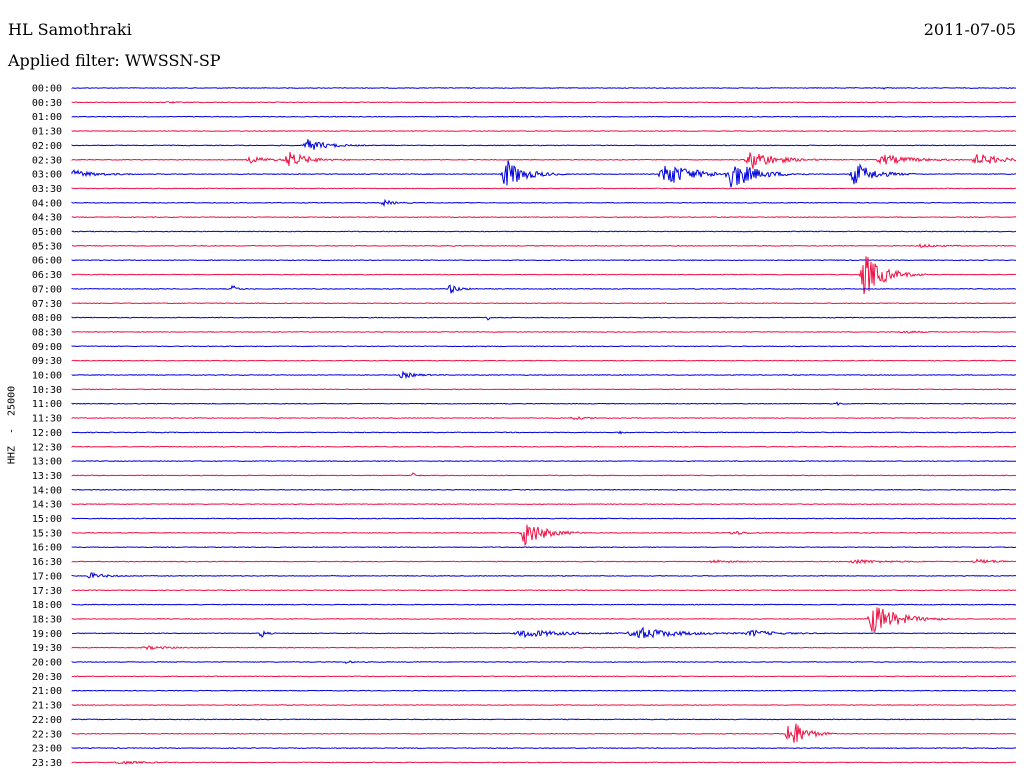  Describe the element at coordinates (47, 146) in the screenshot. I see `row-label: 02:00` at that location.